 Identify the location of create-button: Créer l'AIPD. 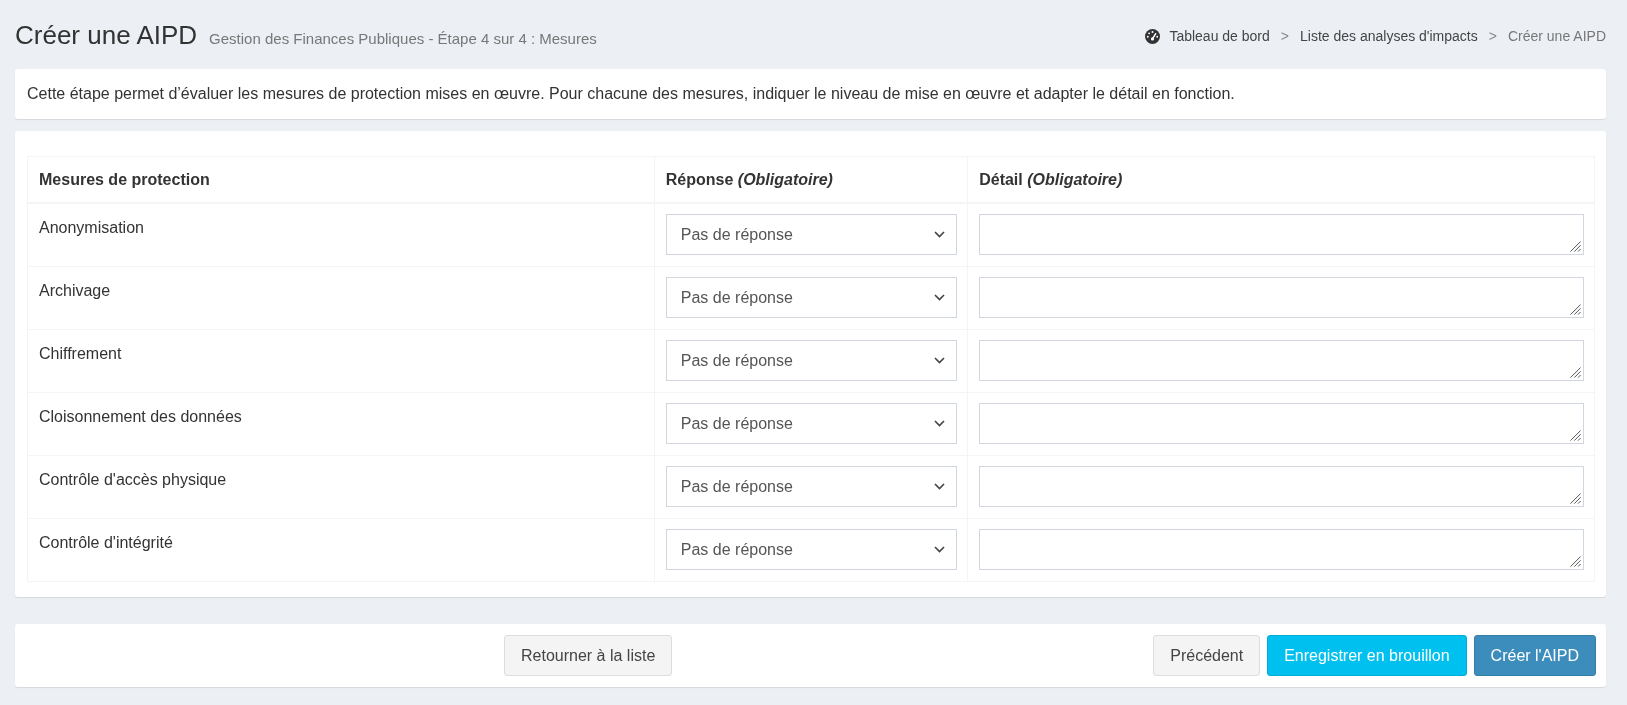
(1534, 655).